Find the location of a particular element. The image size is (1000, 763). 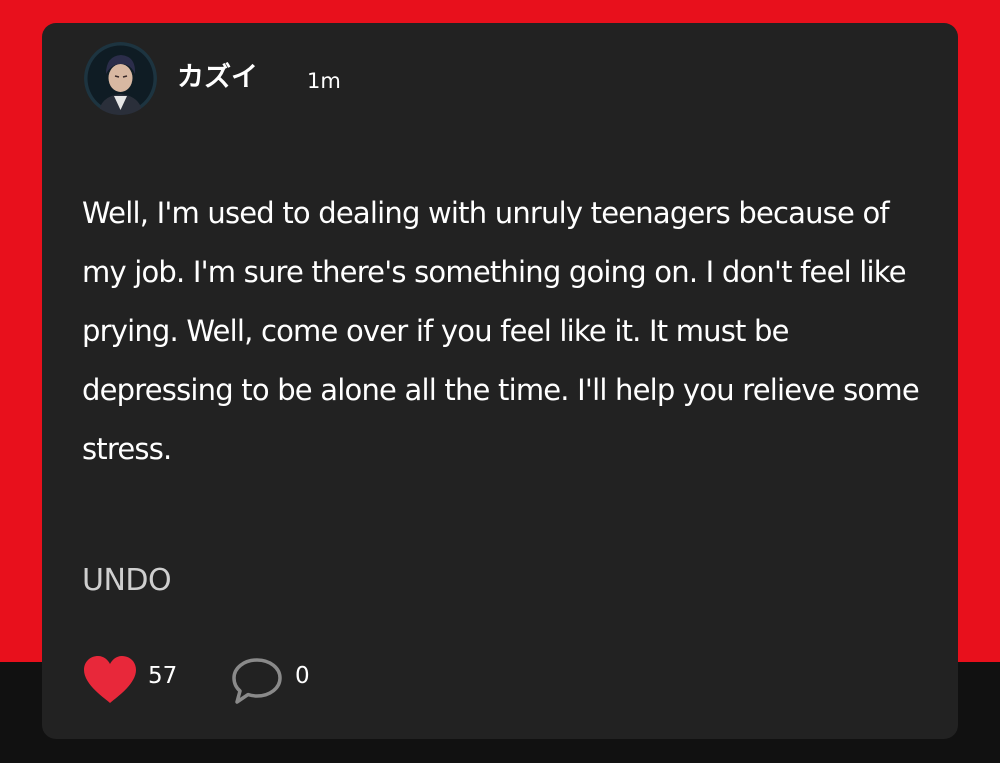

speech-bubble-icon is located at coordinates (257, 681).